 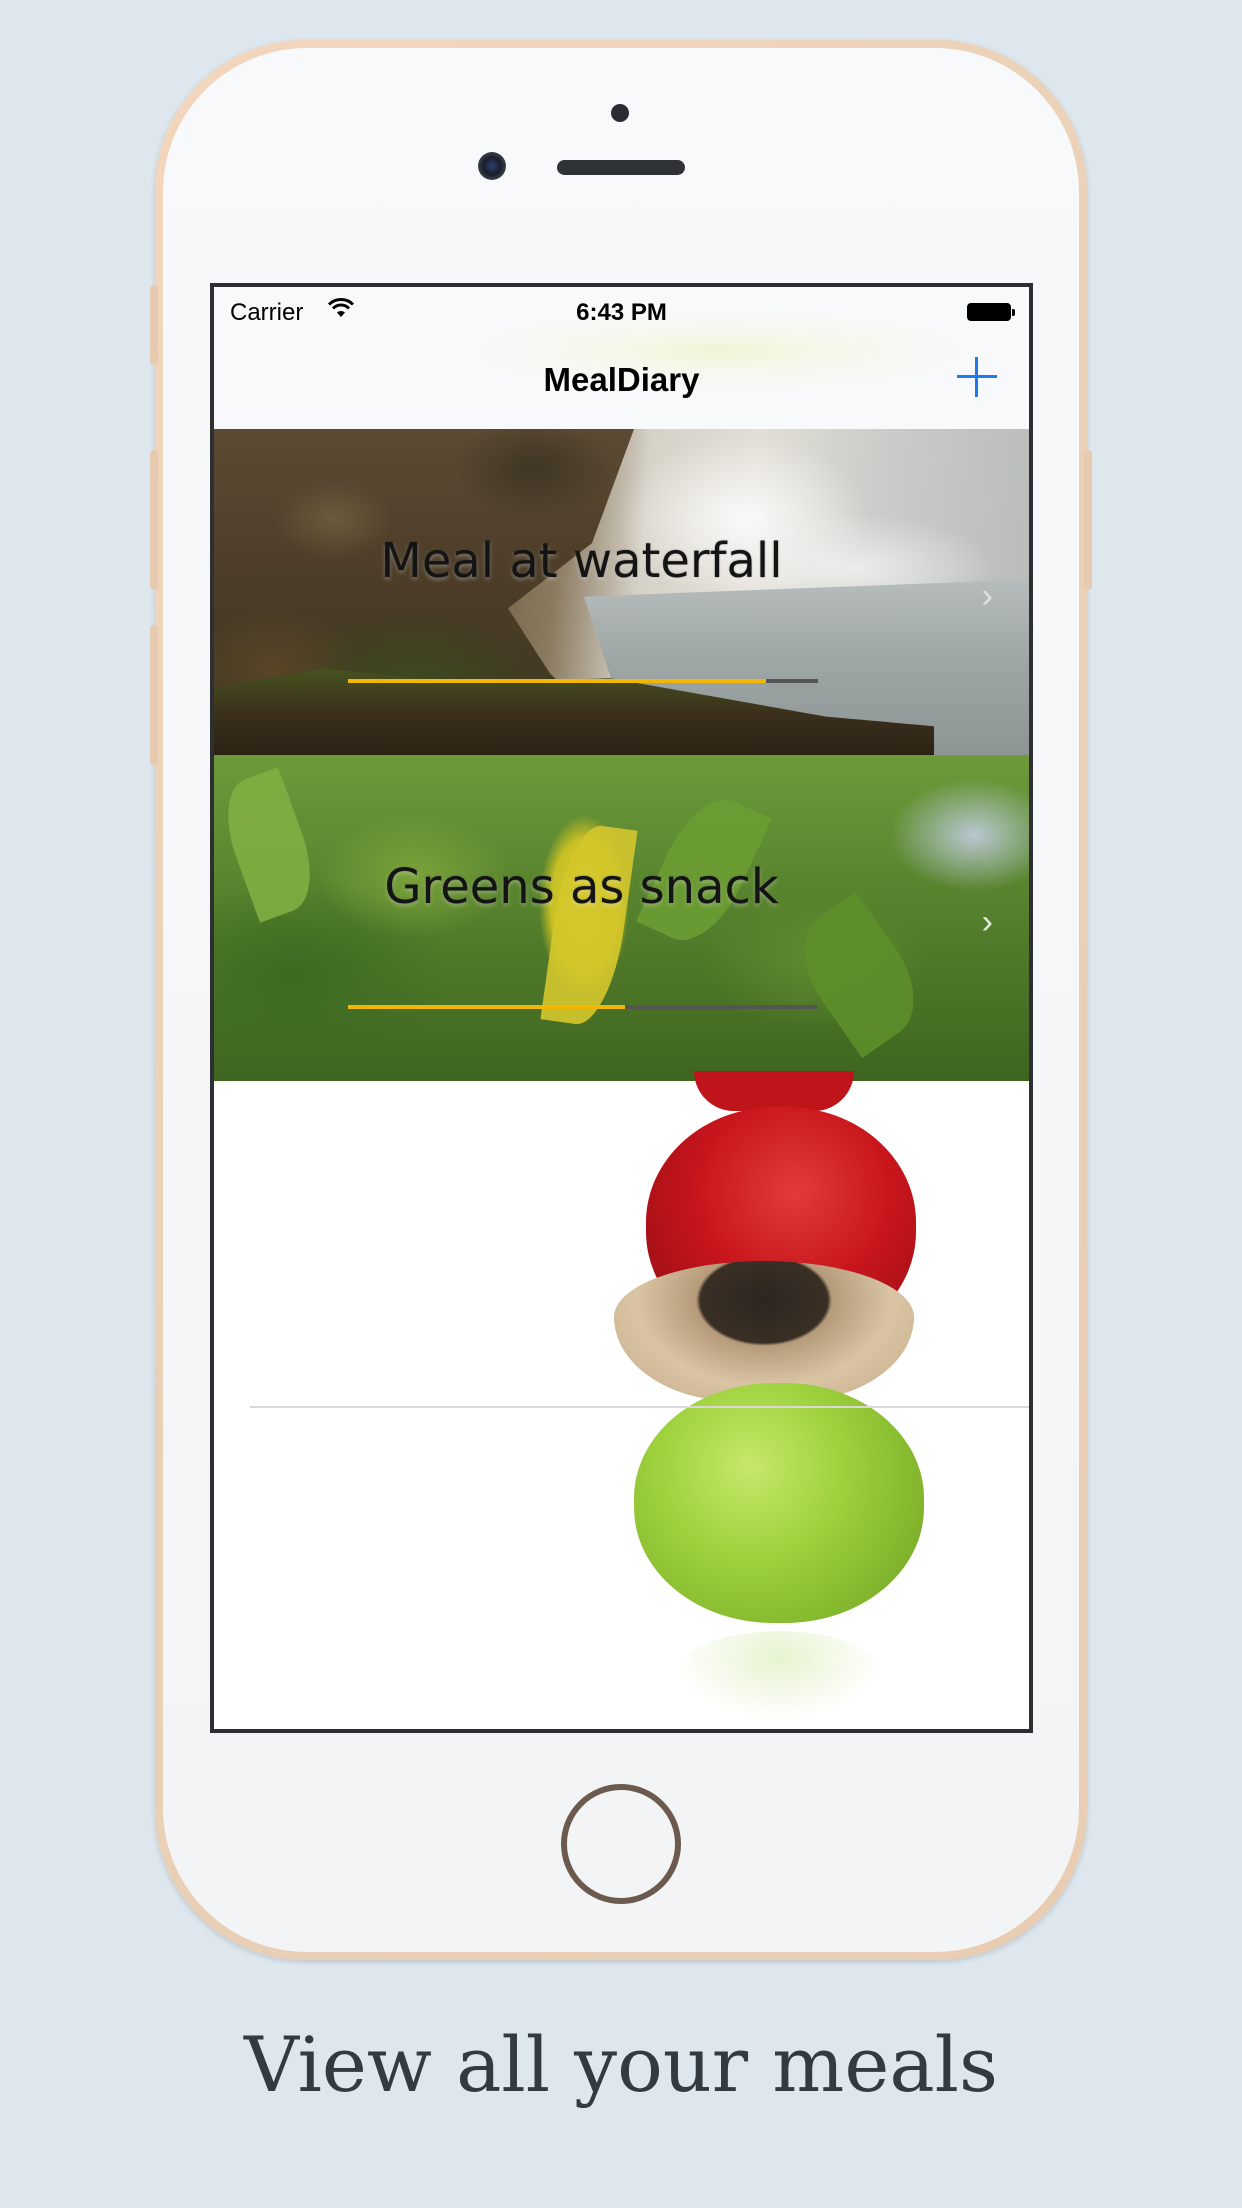 I want to click on status-time: 6:43 PM, so click(x=621, y=312).